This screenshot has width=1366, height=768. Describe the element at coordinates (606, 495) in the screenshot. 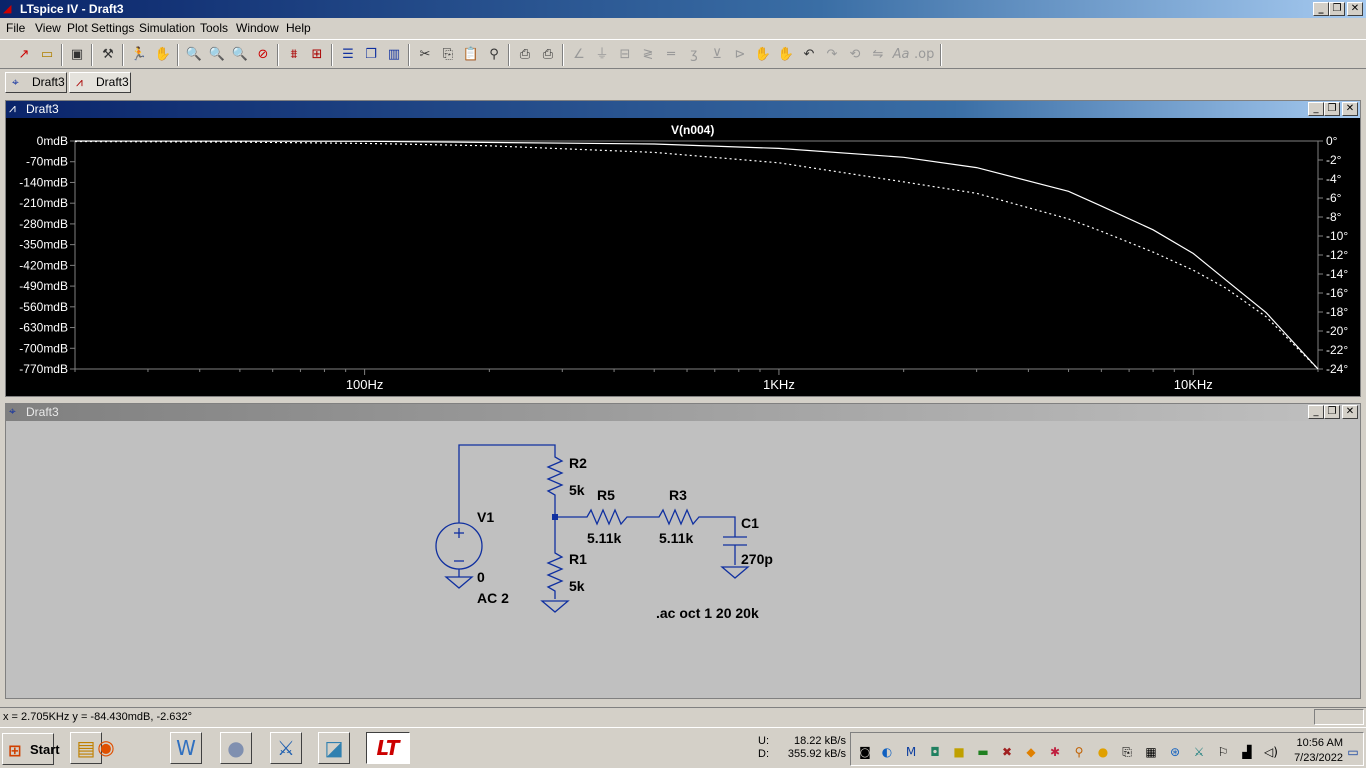

I see `r5-name: R5` at that location.